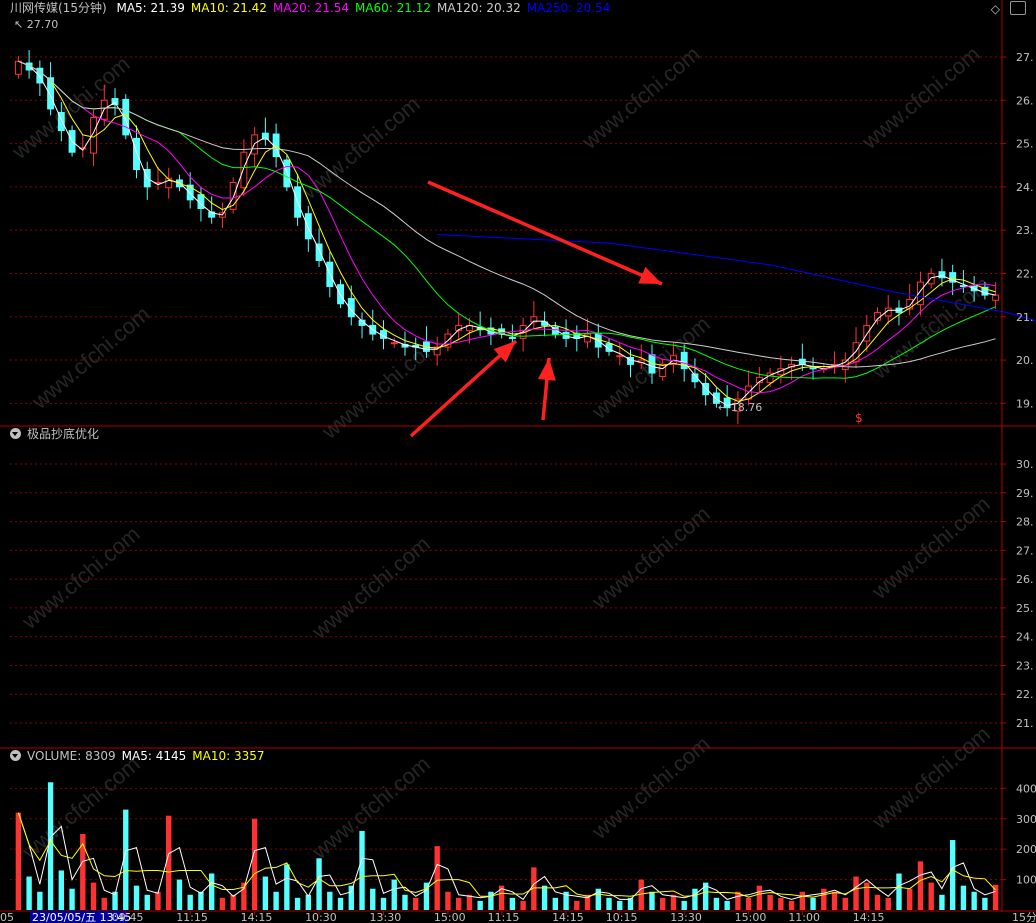  I want to click on collapse-icon, so click(1018, 8).